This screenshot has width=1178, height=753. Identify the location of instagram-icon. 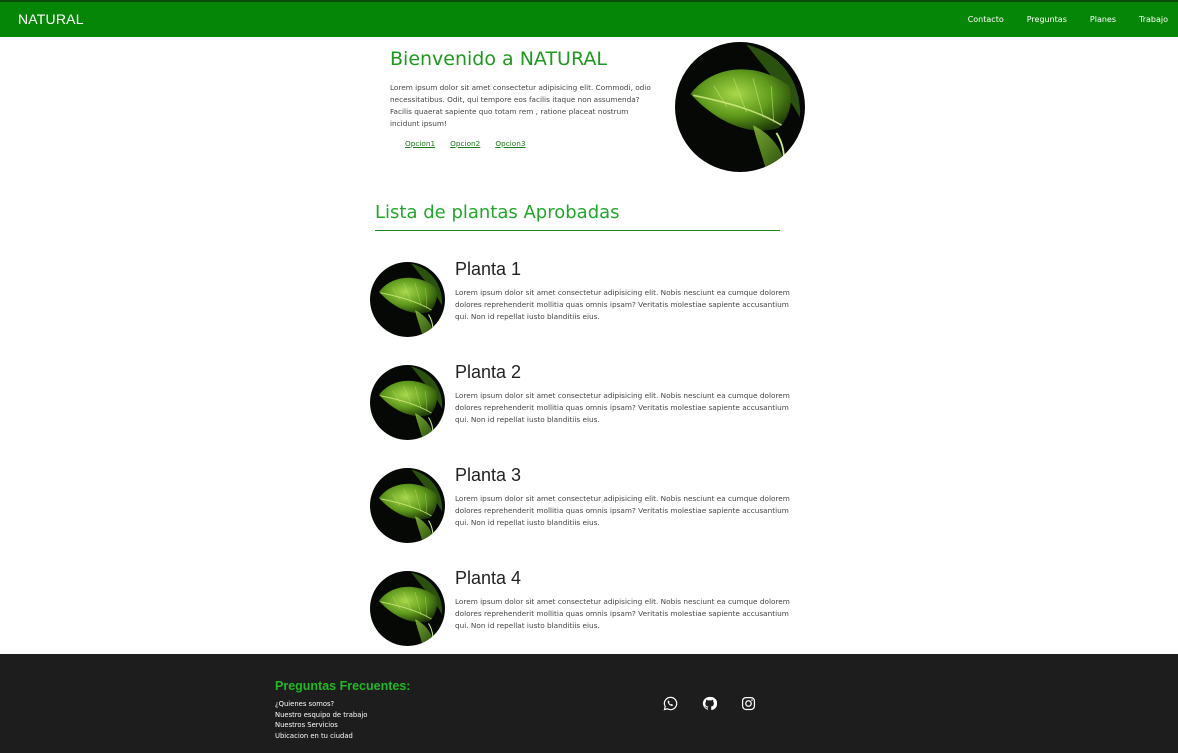
(748, 703).